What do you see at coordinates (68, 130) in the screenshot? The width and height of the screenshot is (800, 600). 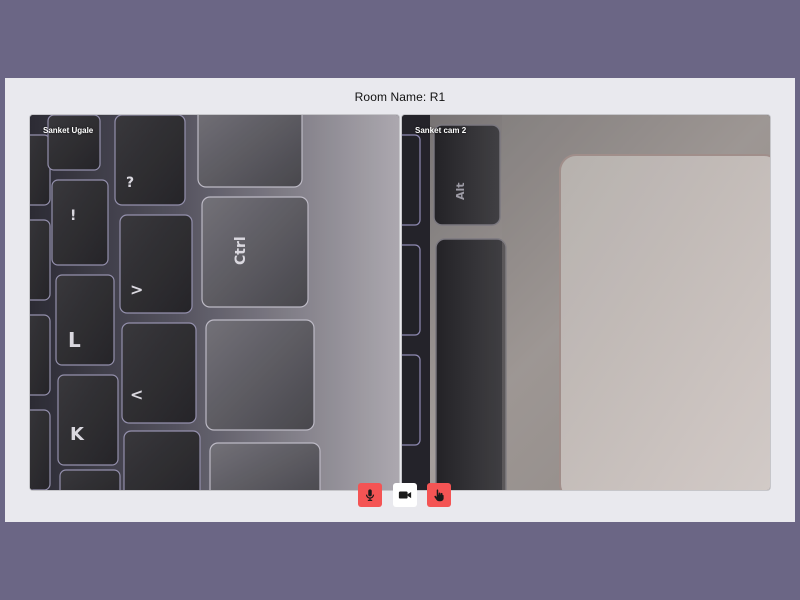 I see `participant-name-label: Sanket Ugale` at bounding box center [68, 130].